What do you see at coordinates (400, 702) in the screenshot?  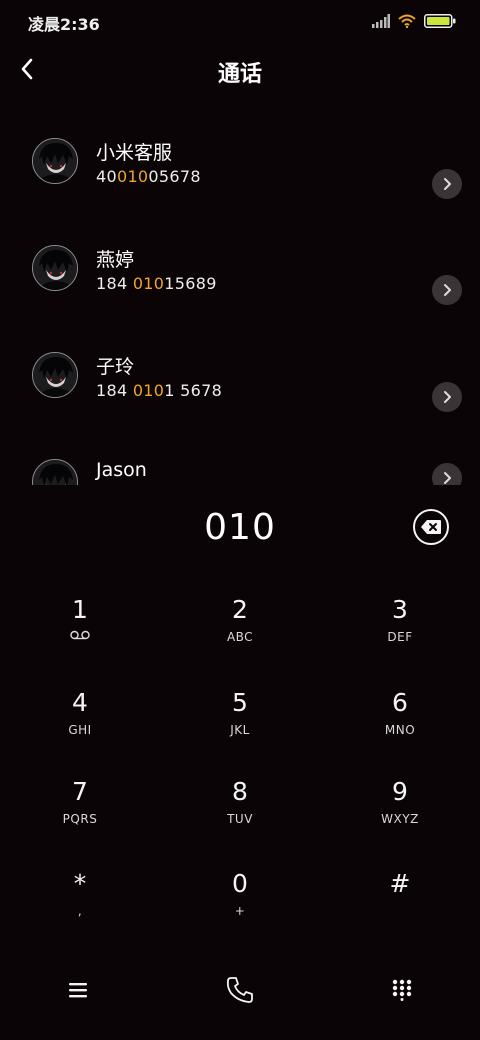 I see `key-digit: 6` at bounding box center [400, 702].